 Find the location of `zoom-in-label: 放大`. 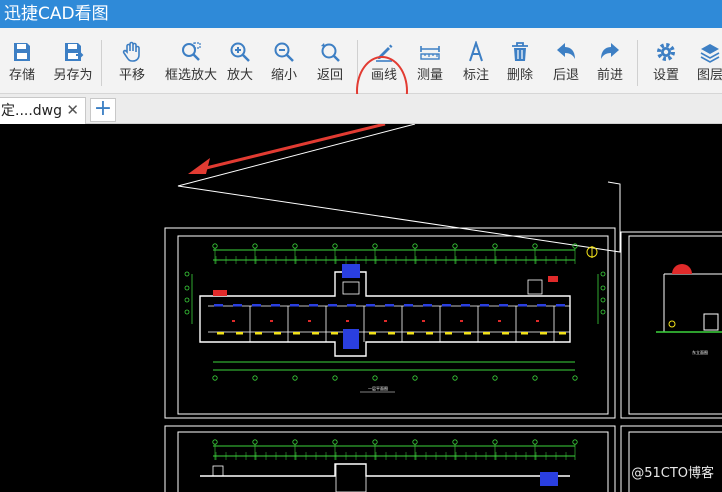

zoom-in-label: 放大 is located at coordinates (239, 75).